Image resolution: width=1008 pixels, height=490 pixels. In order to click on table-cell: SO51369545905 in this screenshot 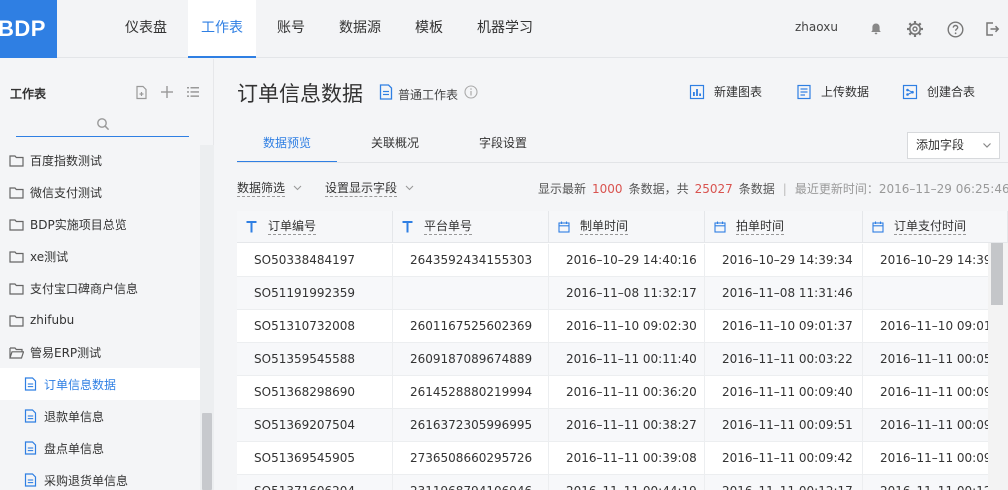, I will do `click(315, 458)`.